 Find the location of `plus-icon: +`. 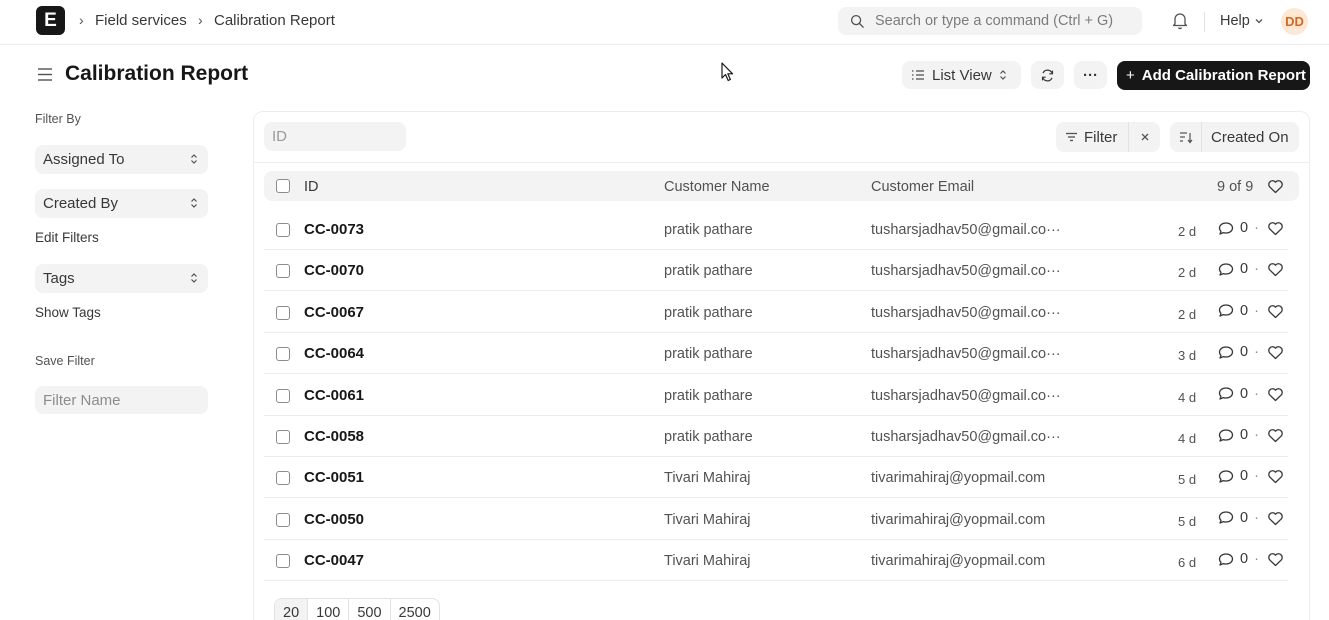

plus-icon: + is located at coordinates (1130, 75).